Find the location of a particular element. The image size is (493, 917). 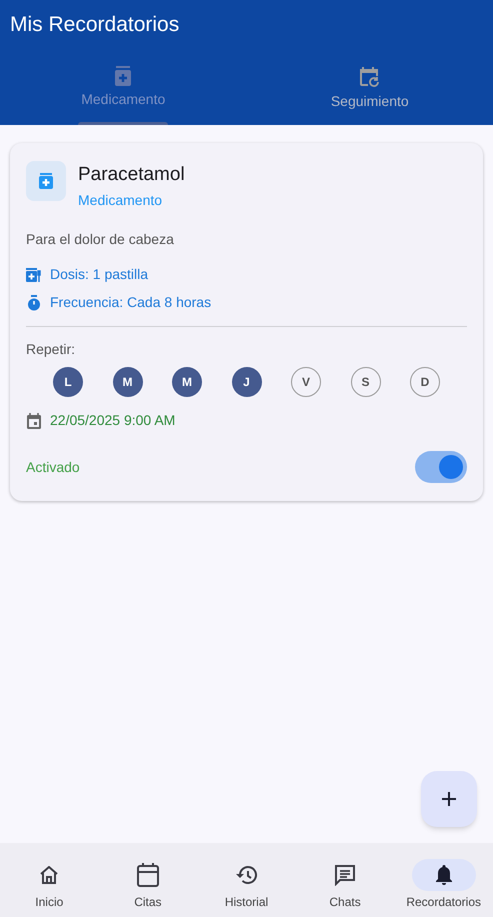

add-icon is located at coordinates (449, 799).